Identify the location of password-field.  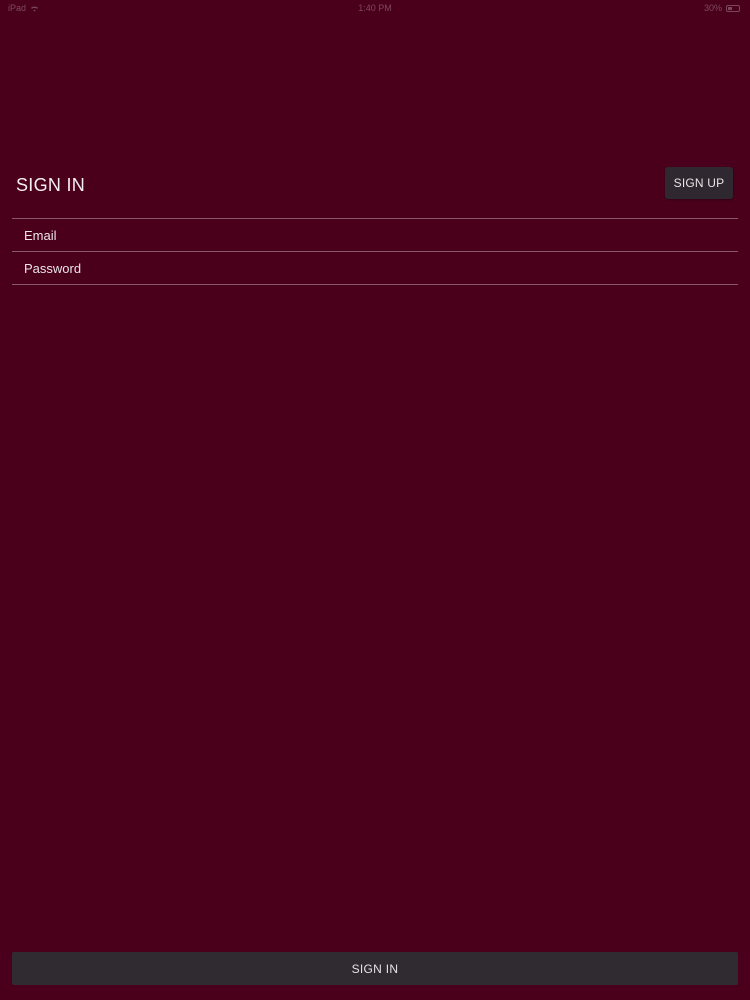
(375, 268).